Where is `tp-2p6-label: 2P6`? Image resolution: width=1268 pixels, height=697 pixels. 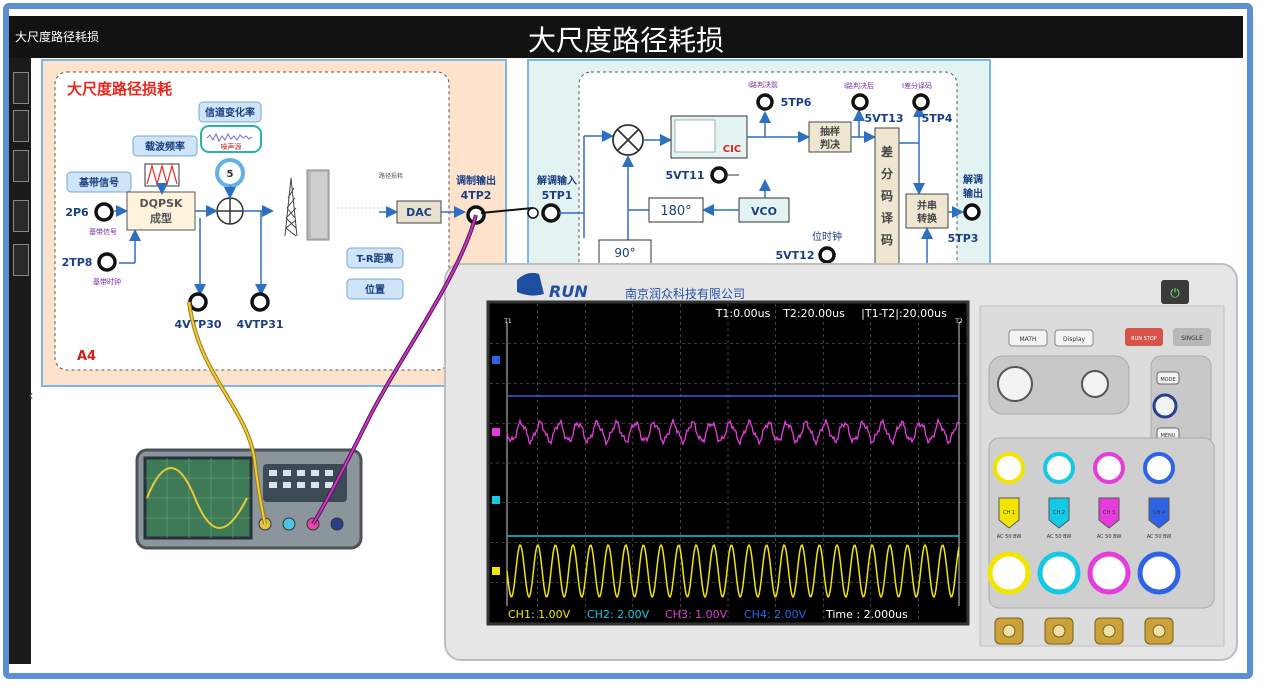
tp-2p6-label: 2P6 is located at coordinates (77, 212).